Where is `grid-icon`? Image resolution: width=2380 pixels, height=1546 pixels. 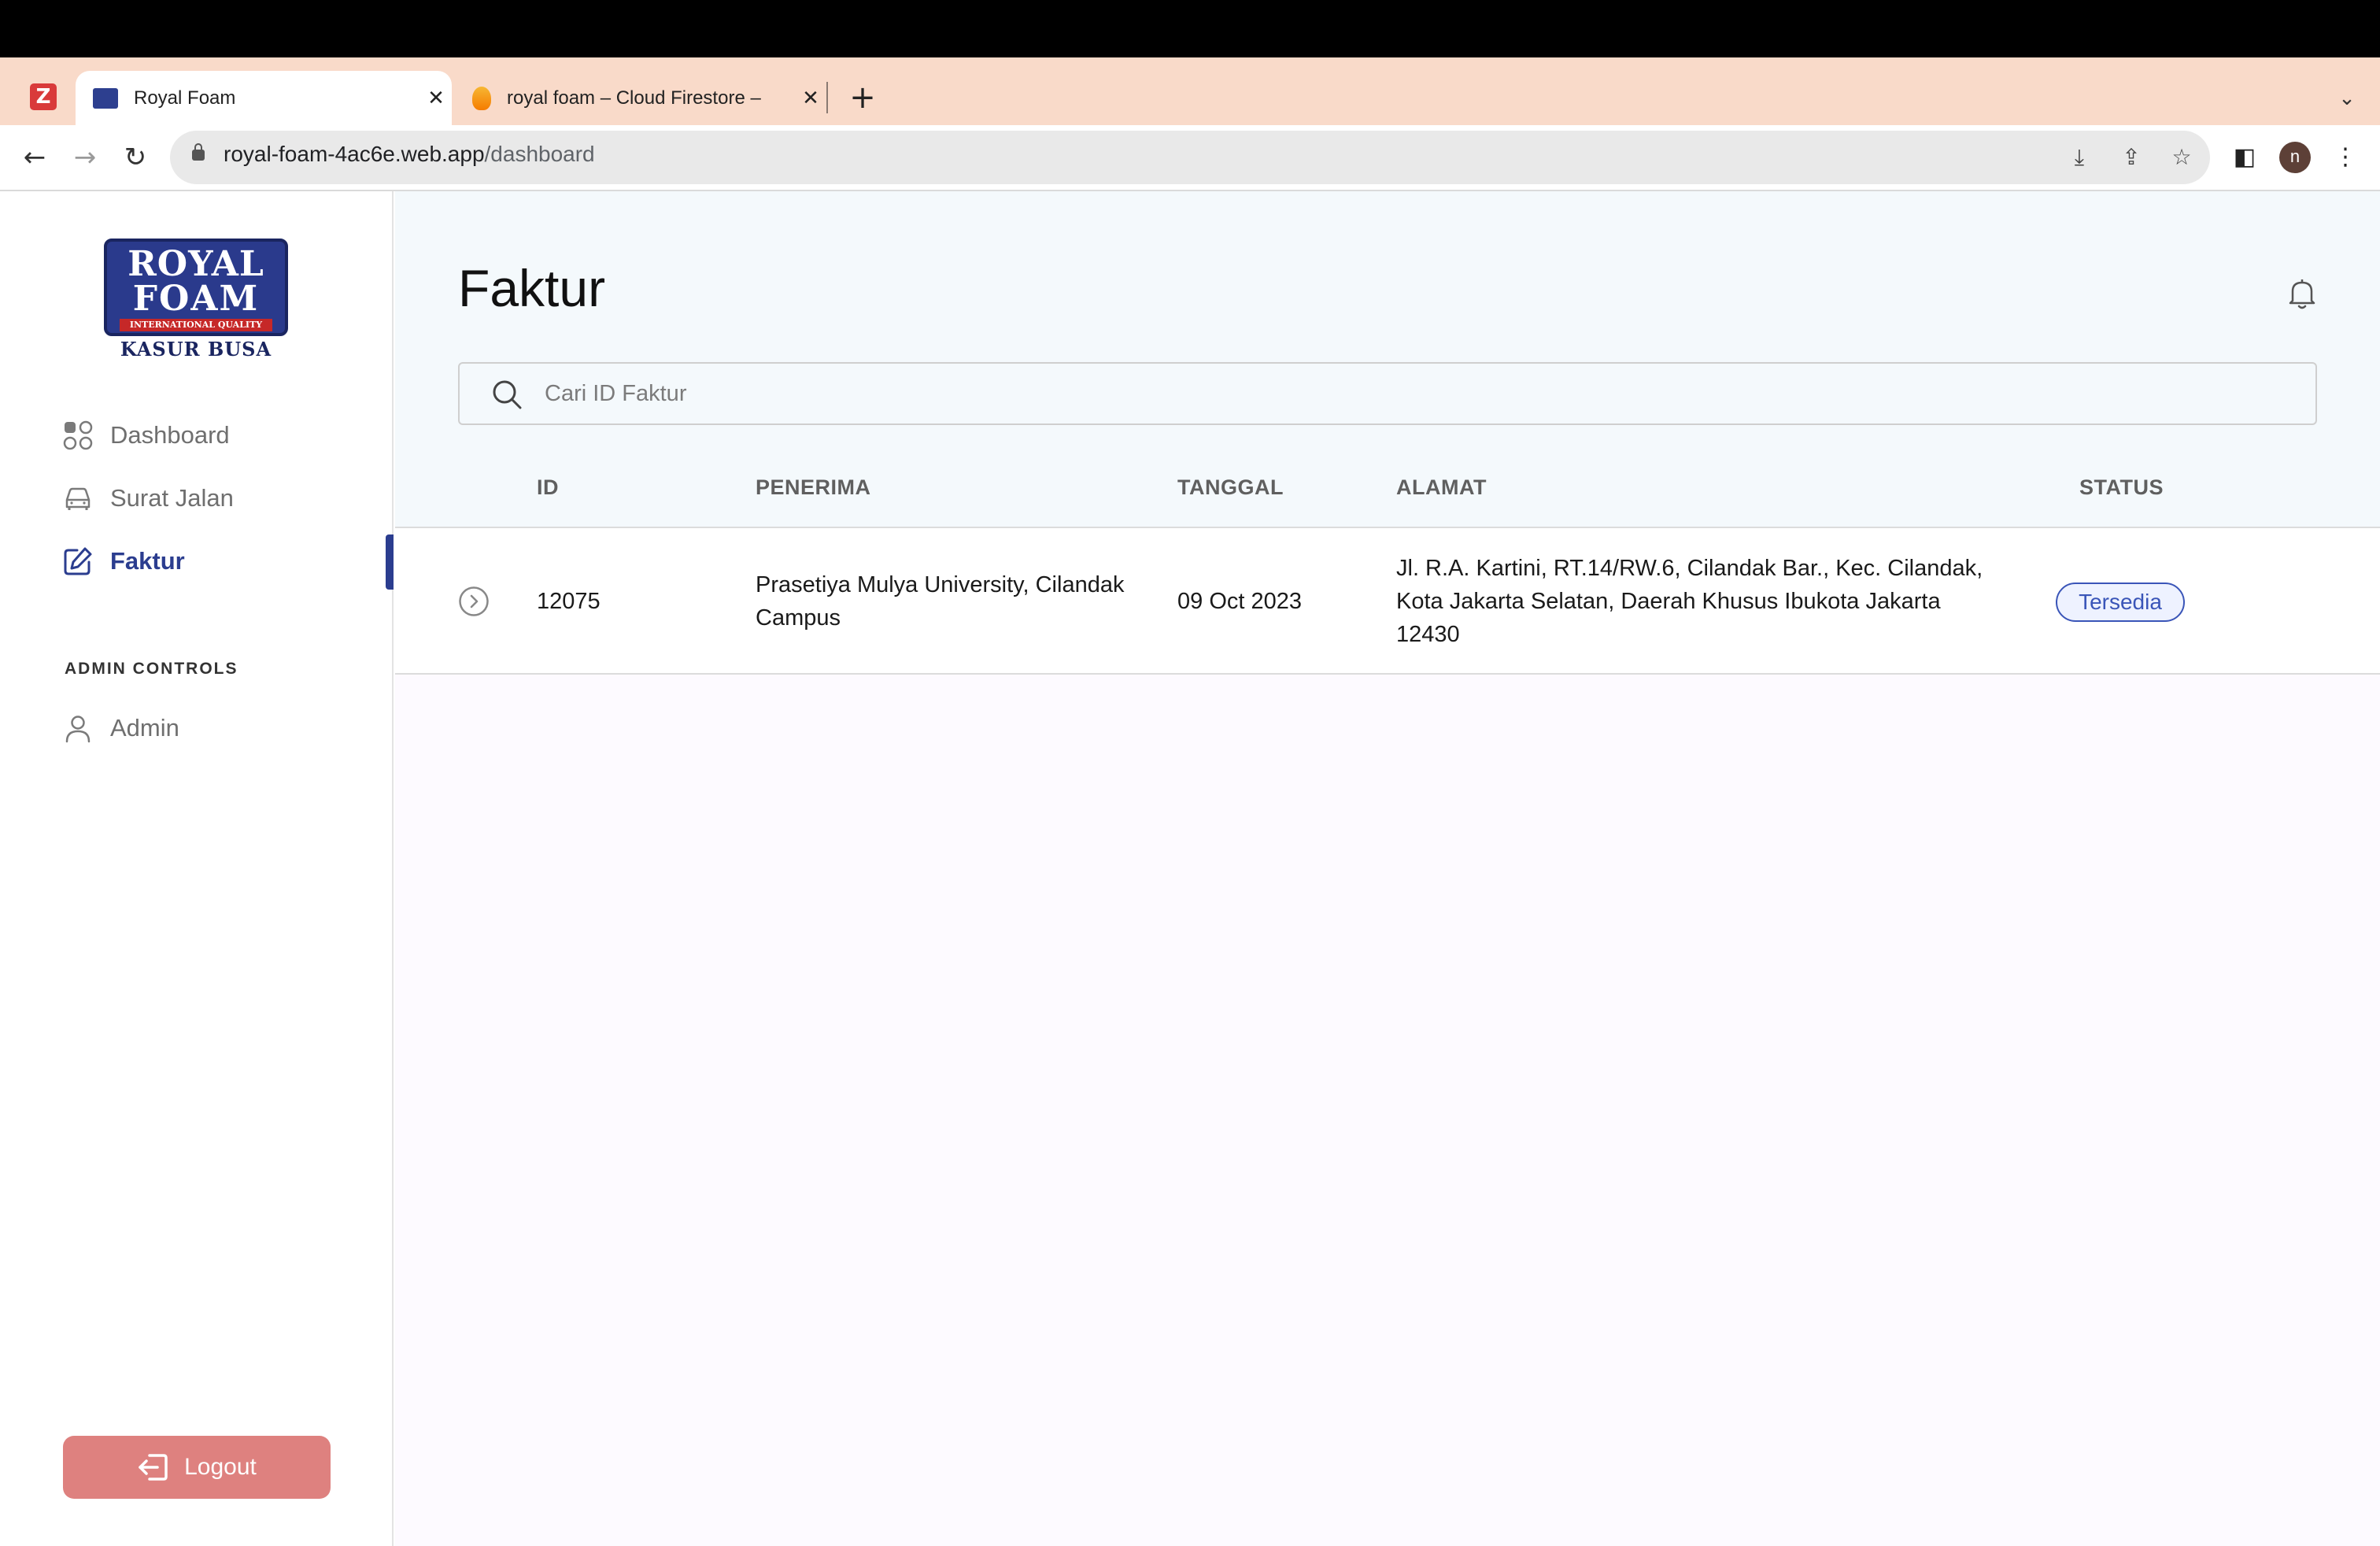 grid-icon is located at coordinates (77, 436).